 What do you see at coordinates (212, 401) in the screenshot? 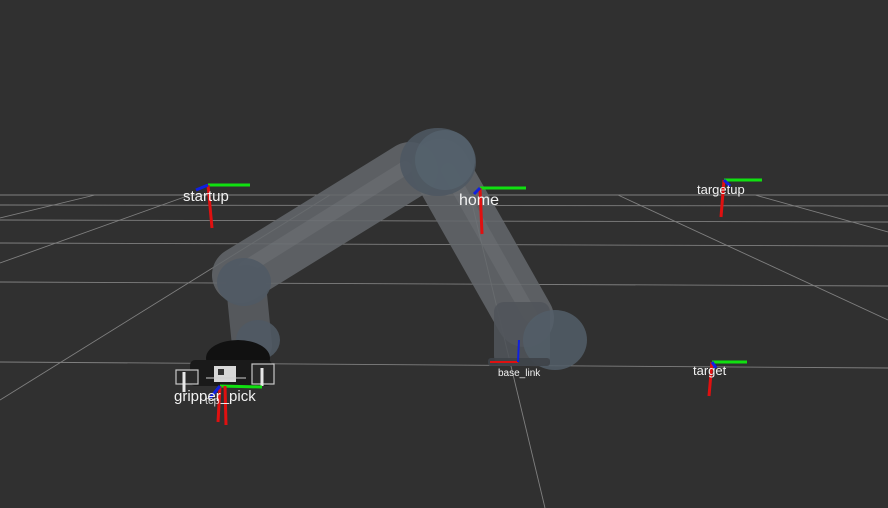
I see `frame-label-tcp: tcp` at bounding box center [212, 401].